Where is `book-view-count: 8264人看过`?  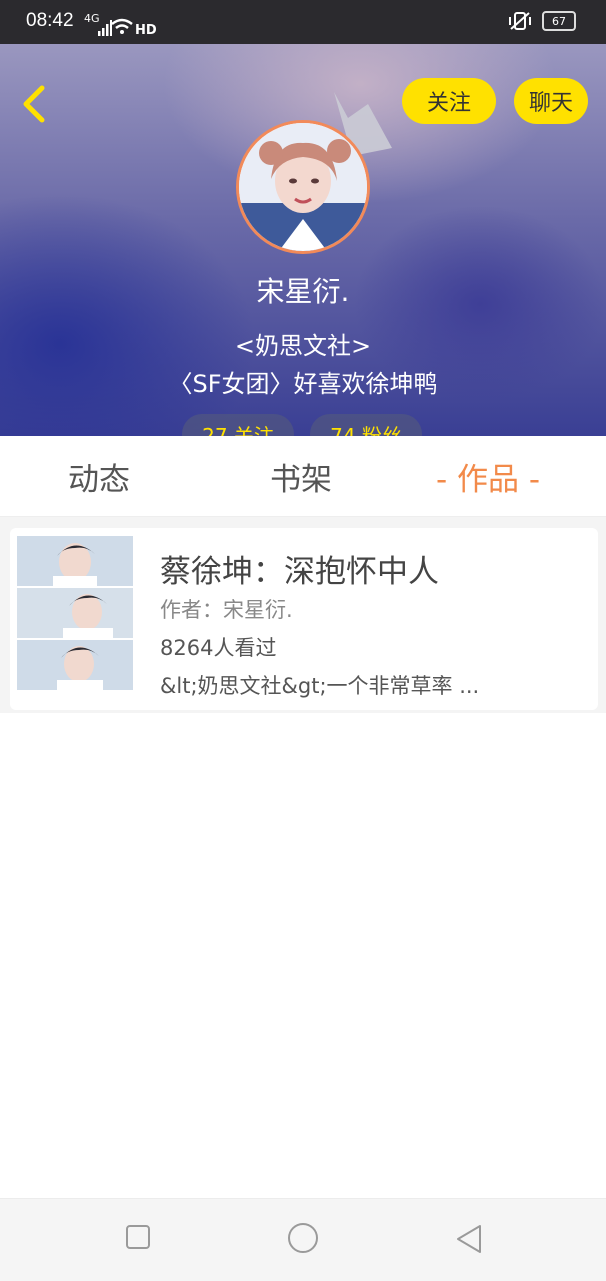 book-view-count: 8264人看过 is located at coordinates (218, 648).